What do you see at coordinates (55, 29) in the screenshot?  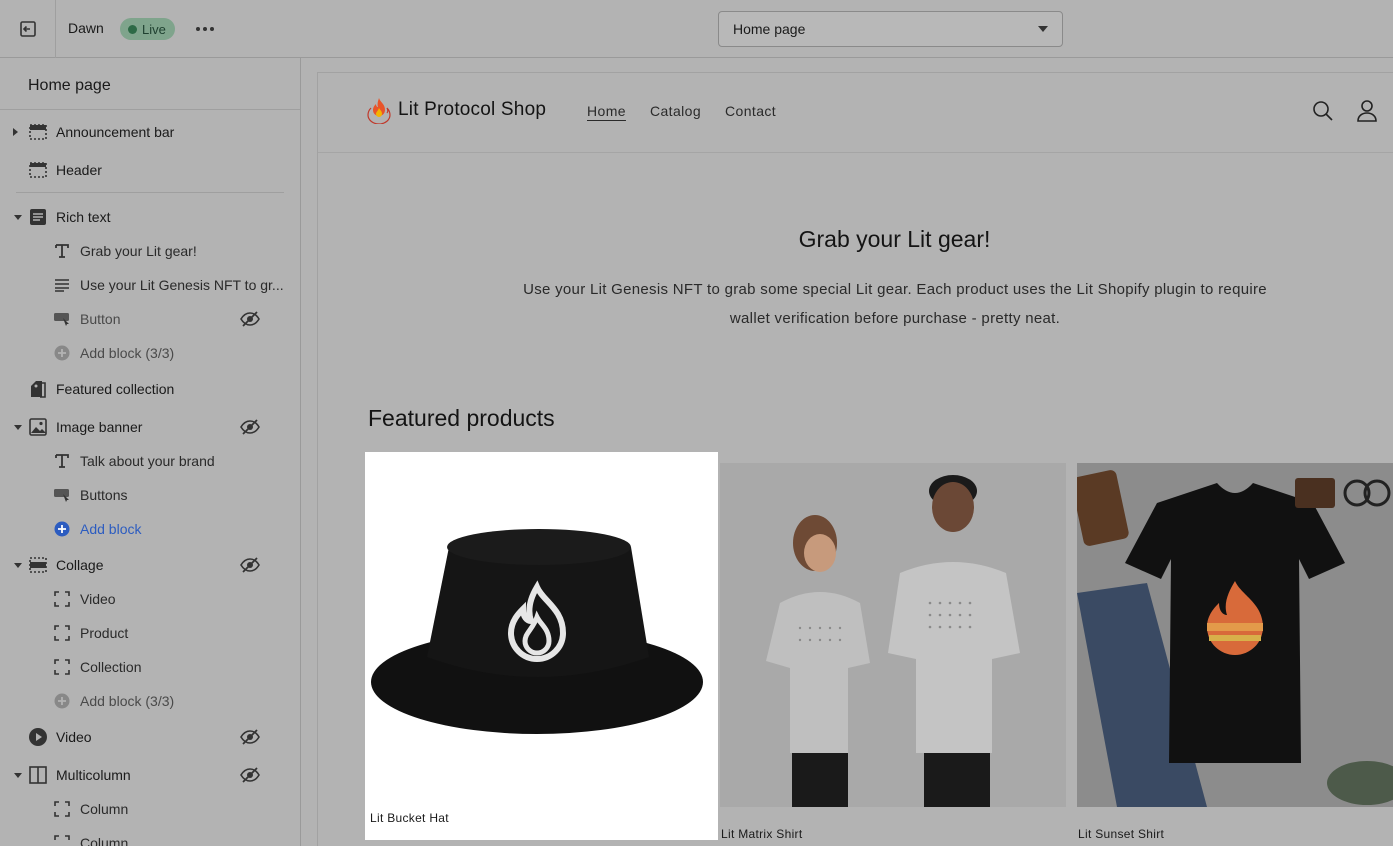 I see `topbar-divider` at bounding box center [55, 29].